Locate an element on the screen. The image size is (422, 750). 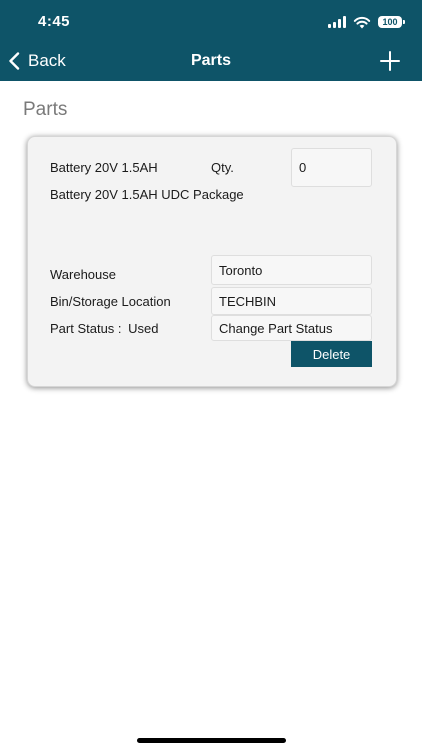
qty-label: Qty. is located at coordinates (222, 167).